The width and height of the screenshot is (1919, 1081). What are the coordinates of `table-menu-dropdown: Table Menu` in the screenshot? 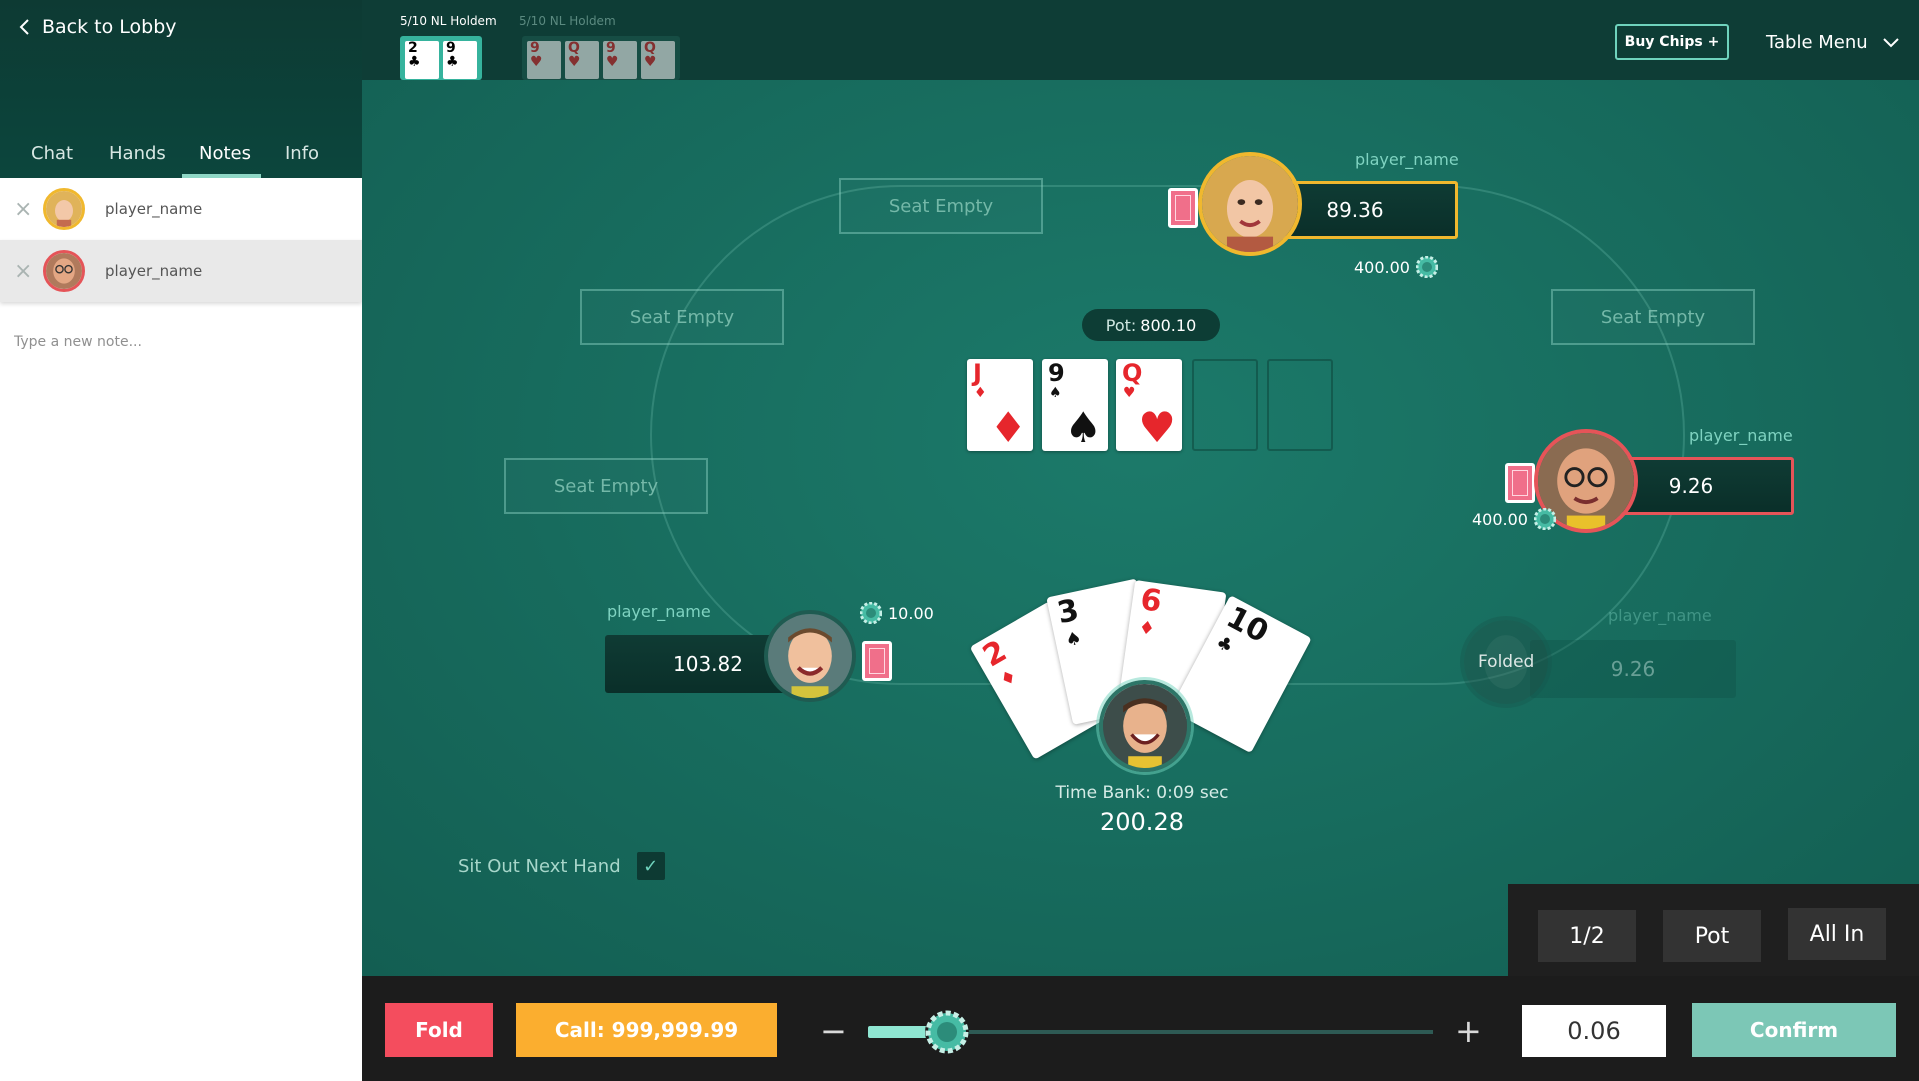 It's located at (1833, 42).